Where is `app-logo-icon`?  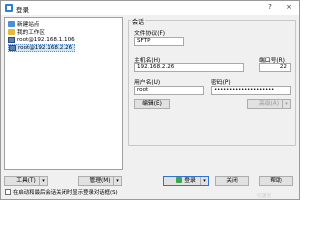
app-logo-icon is located at coordinates (9, 8).